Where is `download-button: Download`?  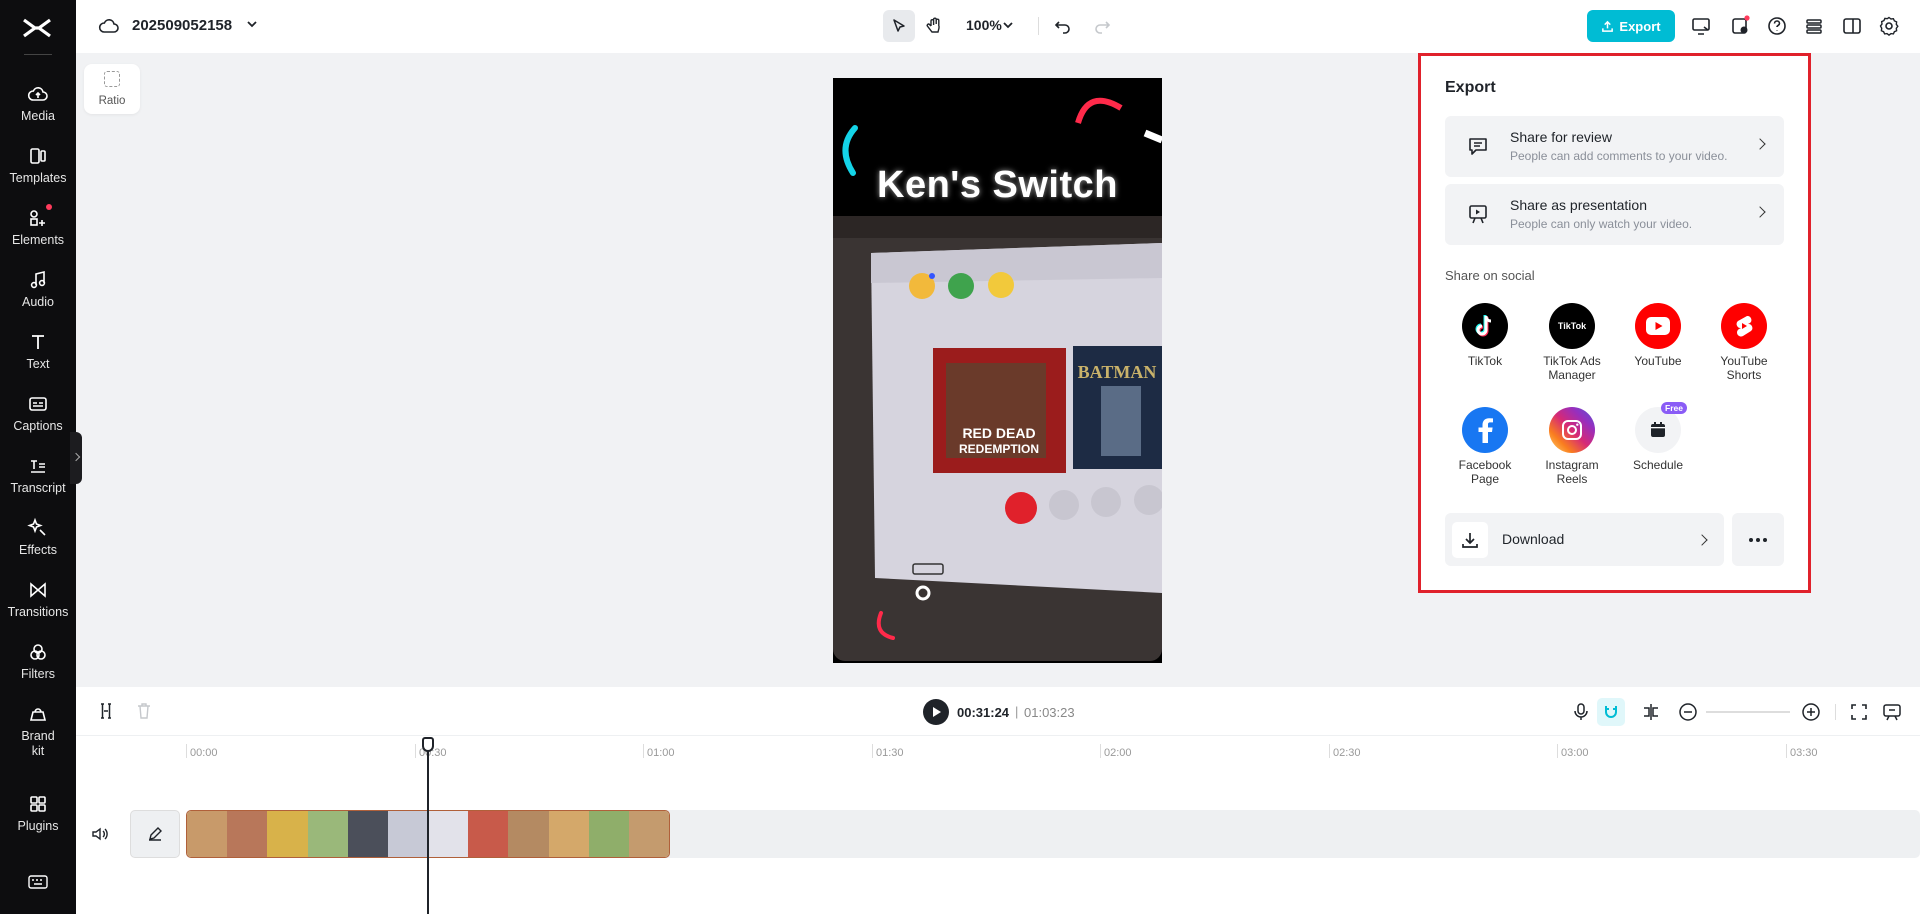 download-button: Download is located at coordinates (1584, 539).